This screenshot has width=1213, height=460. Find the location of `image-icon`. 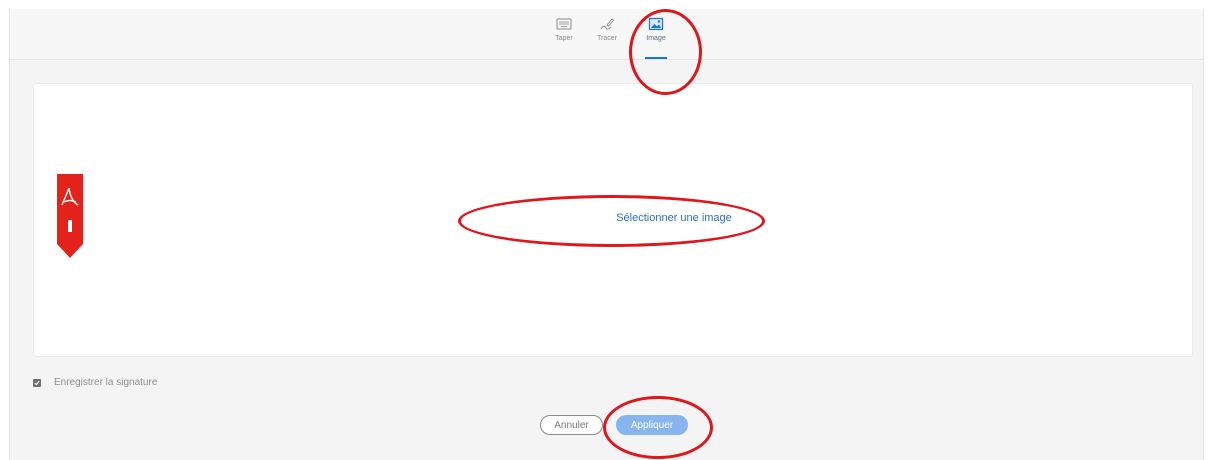

image-icon is located at coordinates (656, 24).